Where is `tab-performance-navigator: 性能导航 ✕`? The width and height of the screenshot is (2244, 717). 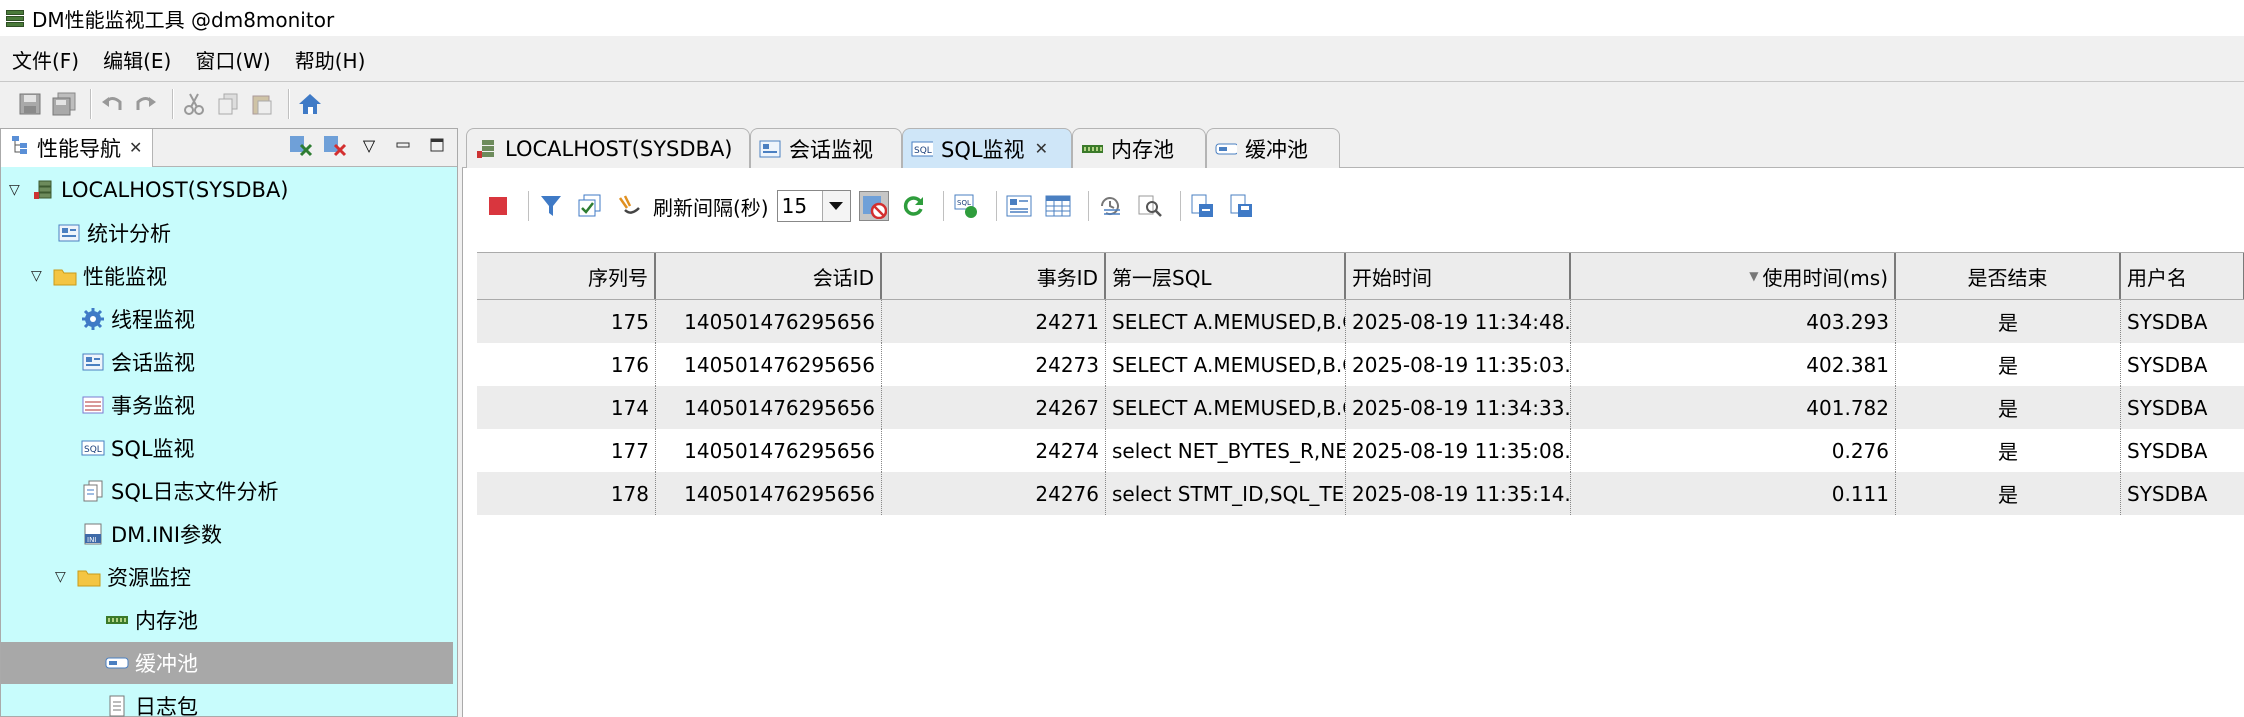 tab-performance-navigator: 性能导航 ✕ is located at coordinates (77, 147).